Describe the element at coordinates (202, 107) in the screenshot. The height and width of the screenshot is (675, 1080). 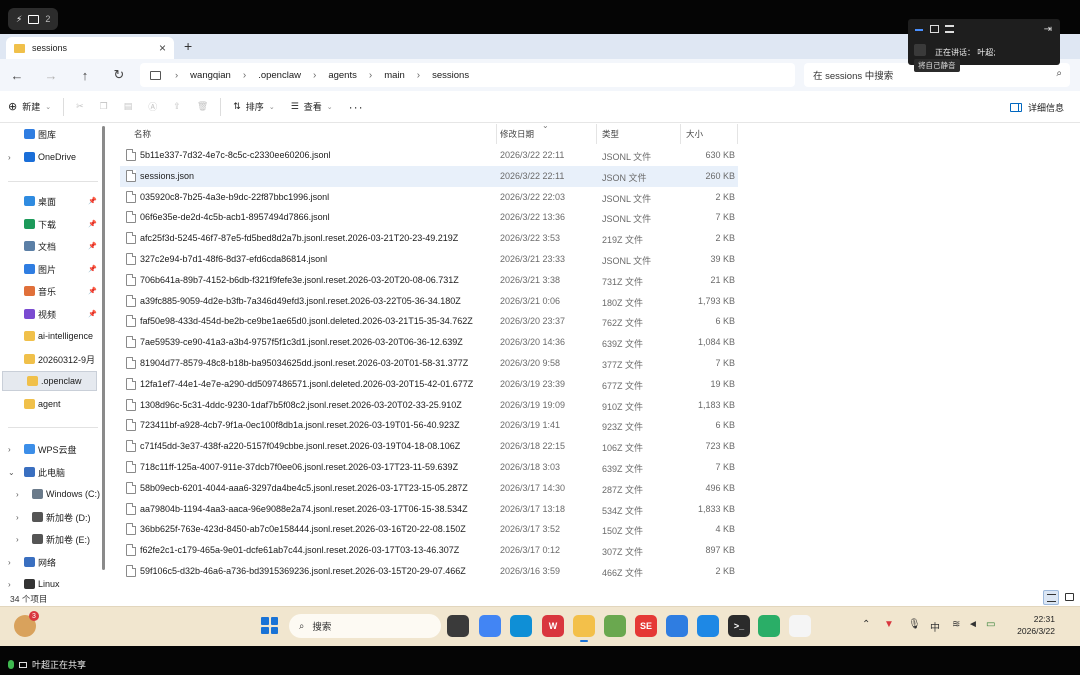
I see `delete-button: 🗑` at that location.